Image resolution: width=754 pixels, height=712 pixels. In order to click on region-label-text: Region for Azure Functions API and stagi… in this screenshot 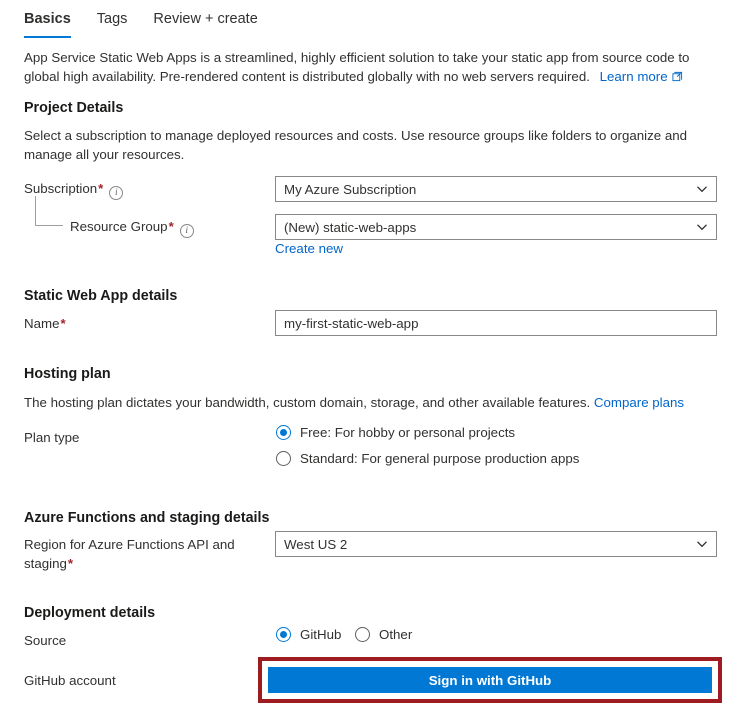, I will do `click(129, 554)`.